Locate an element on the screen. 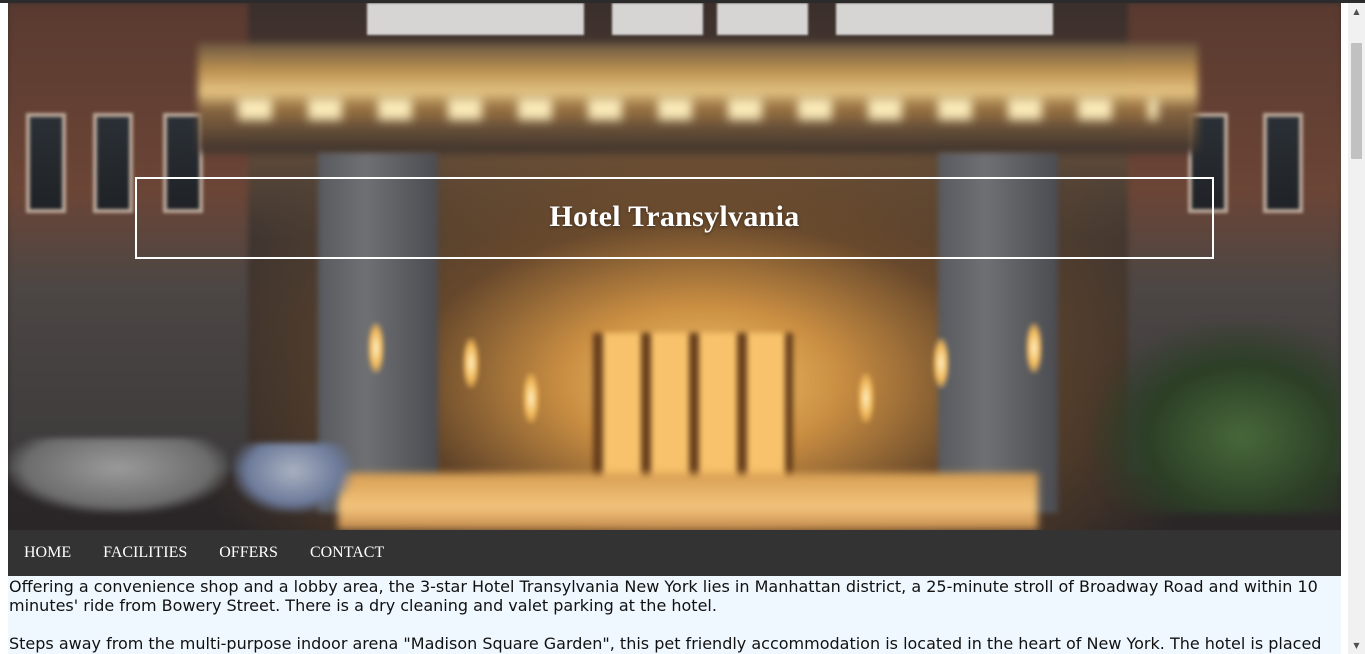  nav-item-home: HOME is located at coordinates (47, 553).